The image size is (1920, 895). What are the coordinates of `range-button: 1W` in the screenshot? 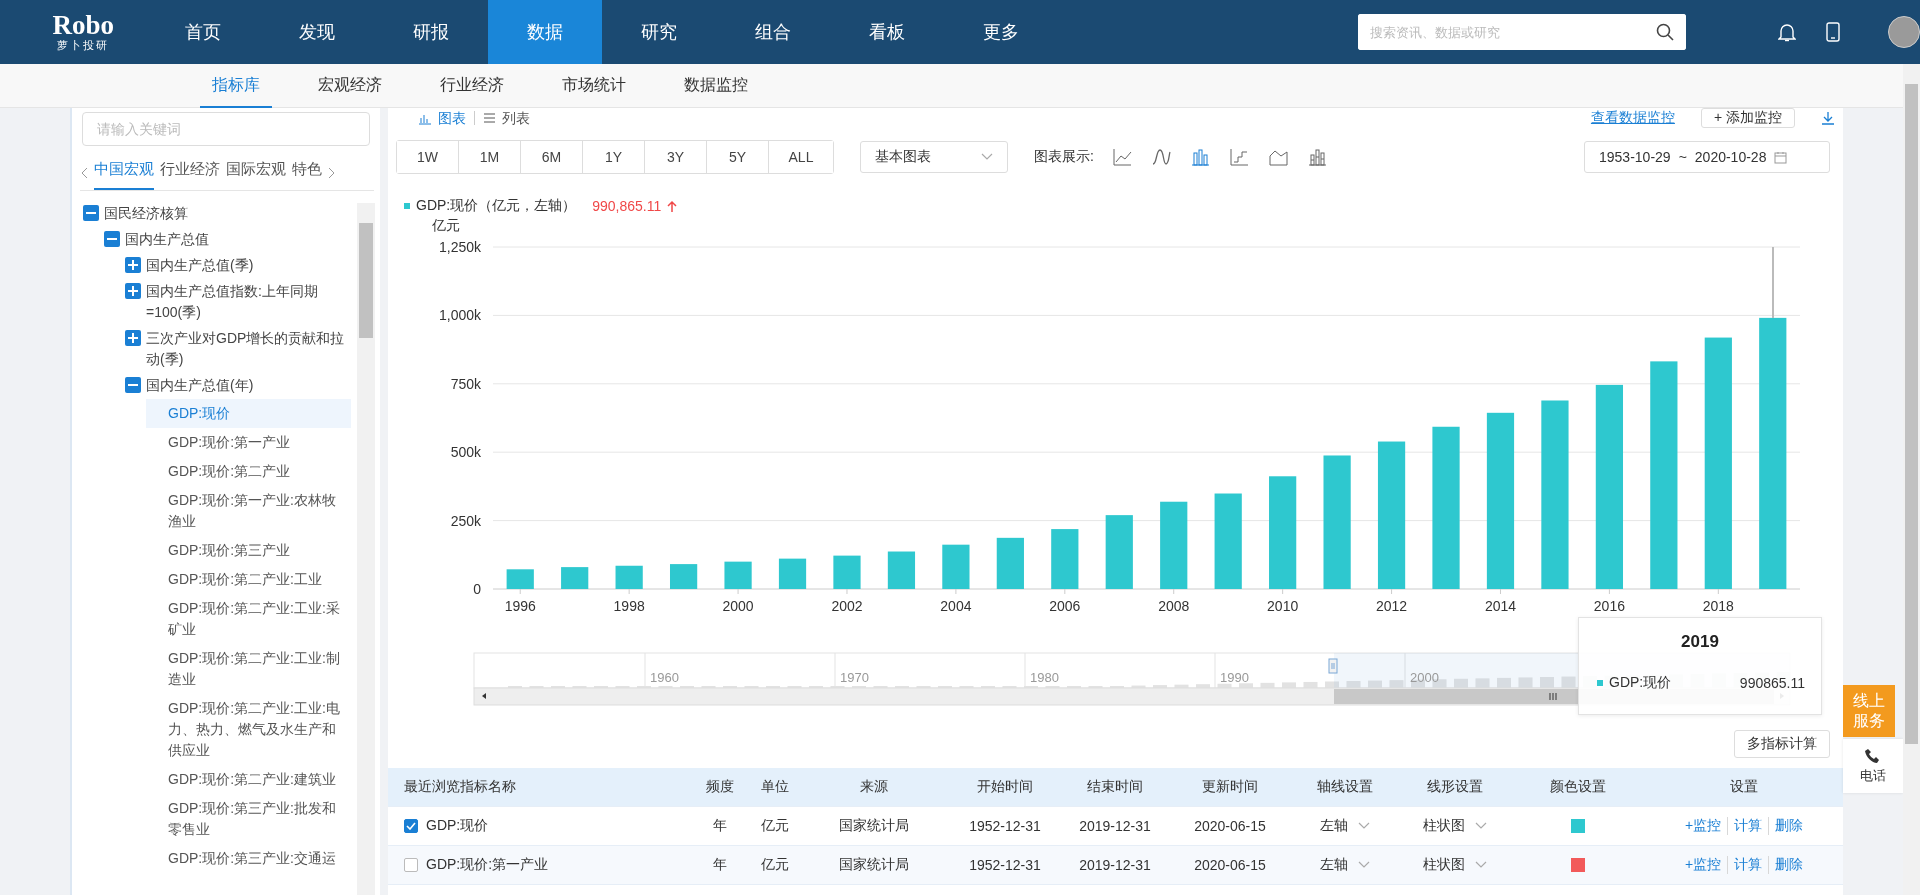 It's located at (428, 157).